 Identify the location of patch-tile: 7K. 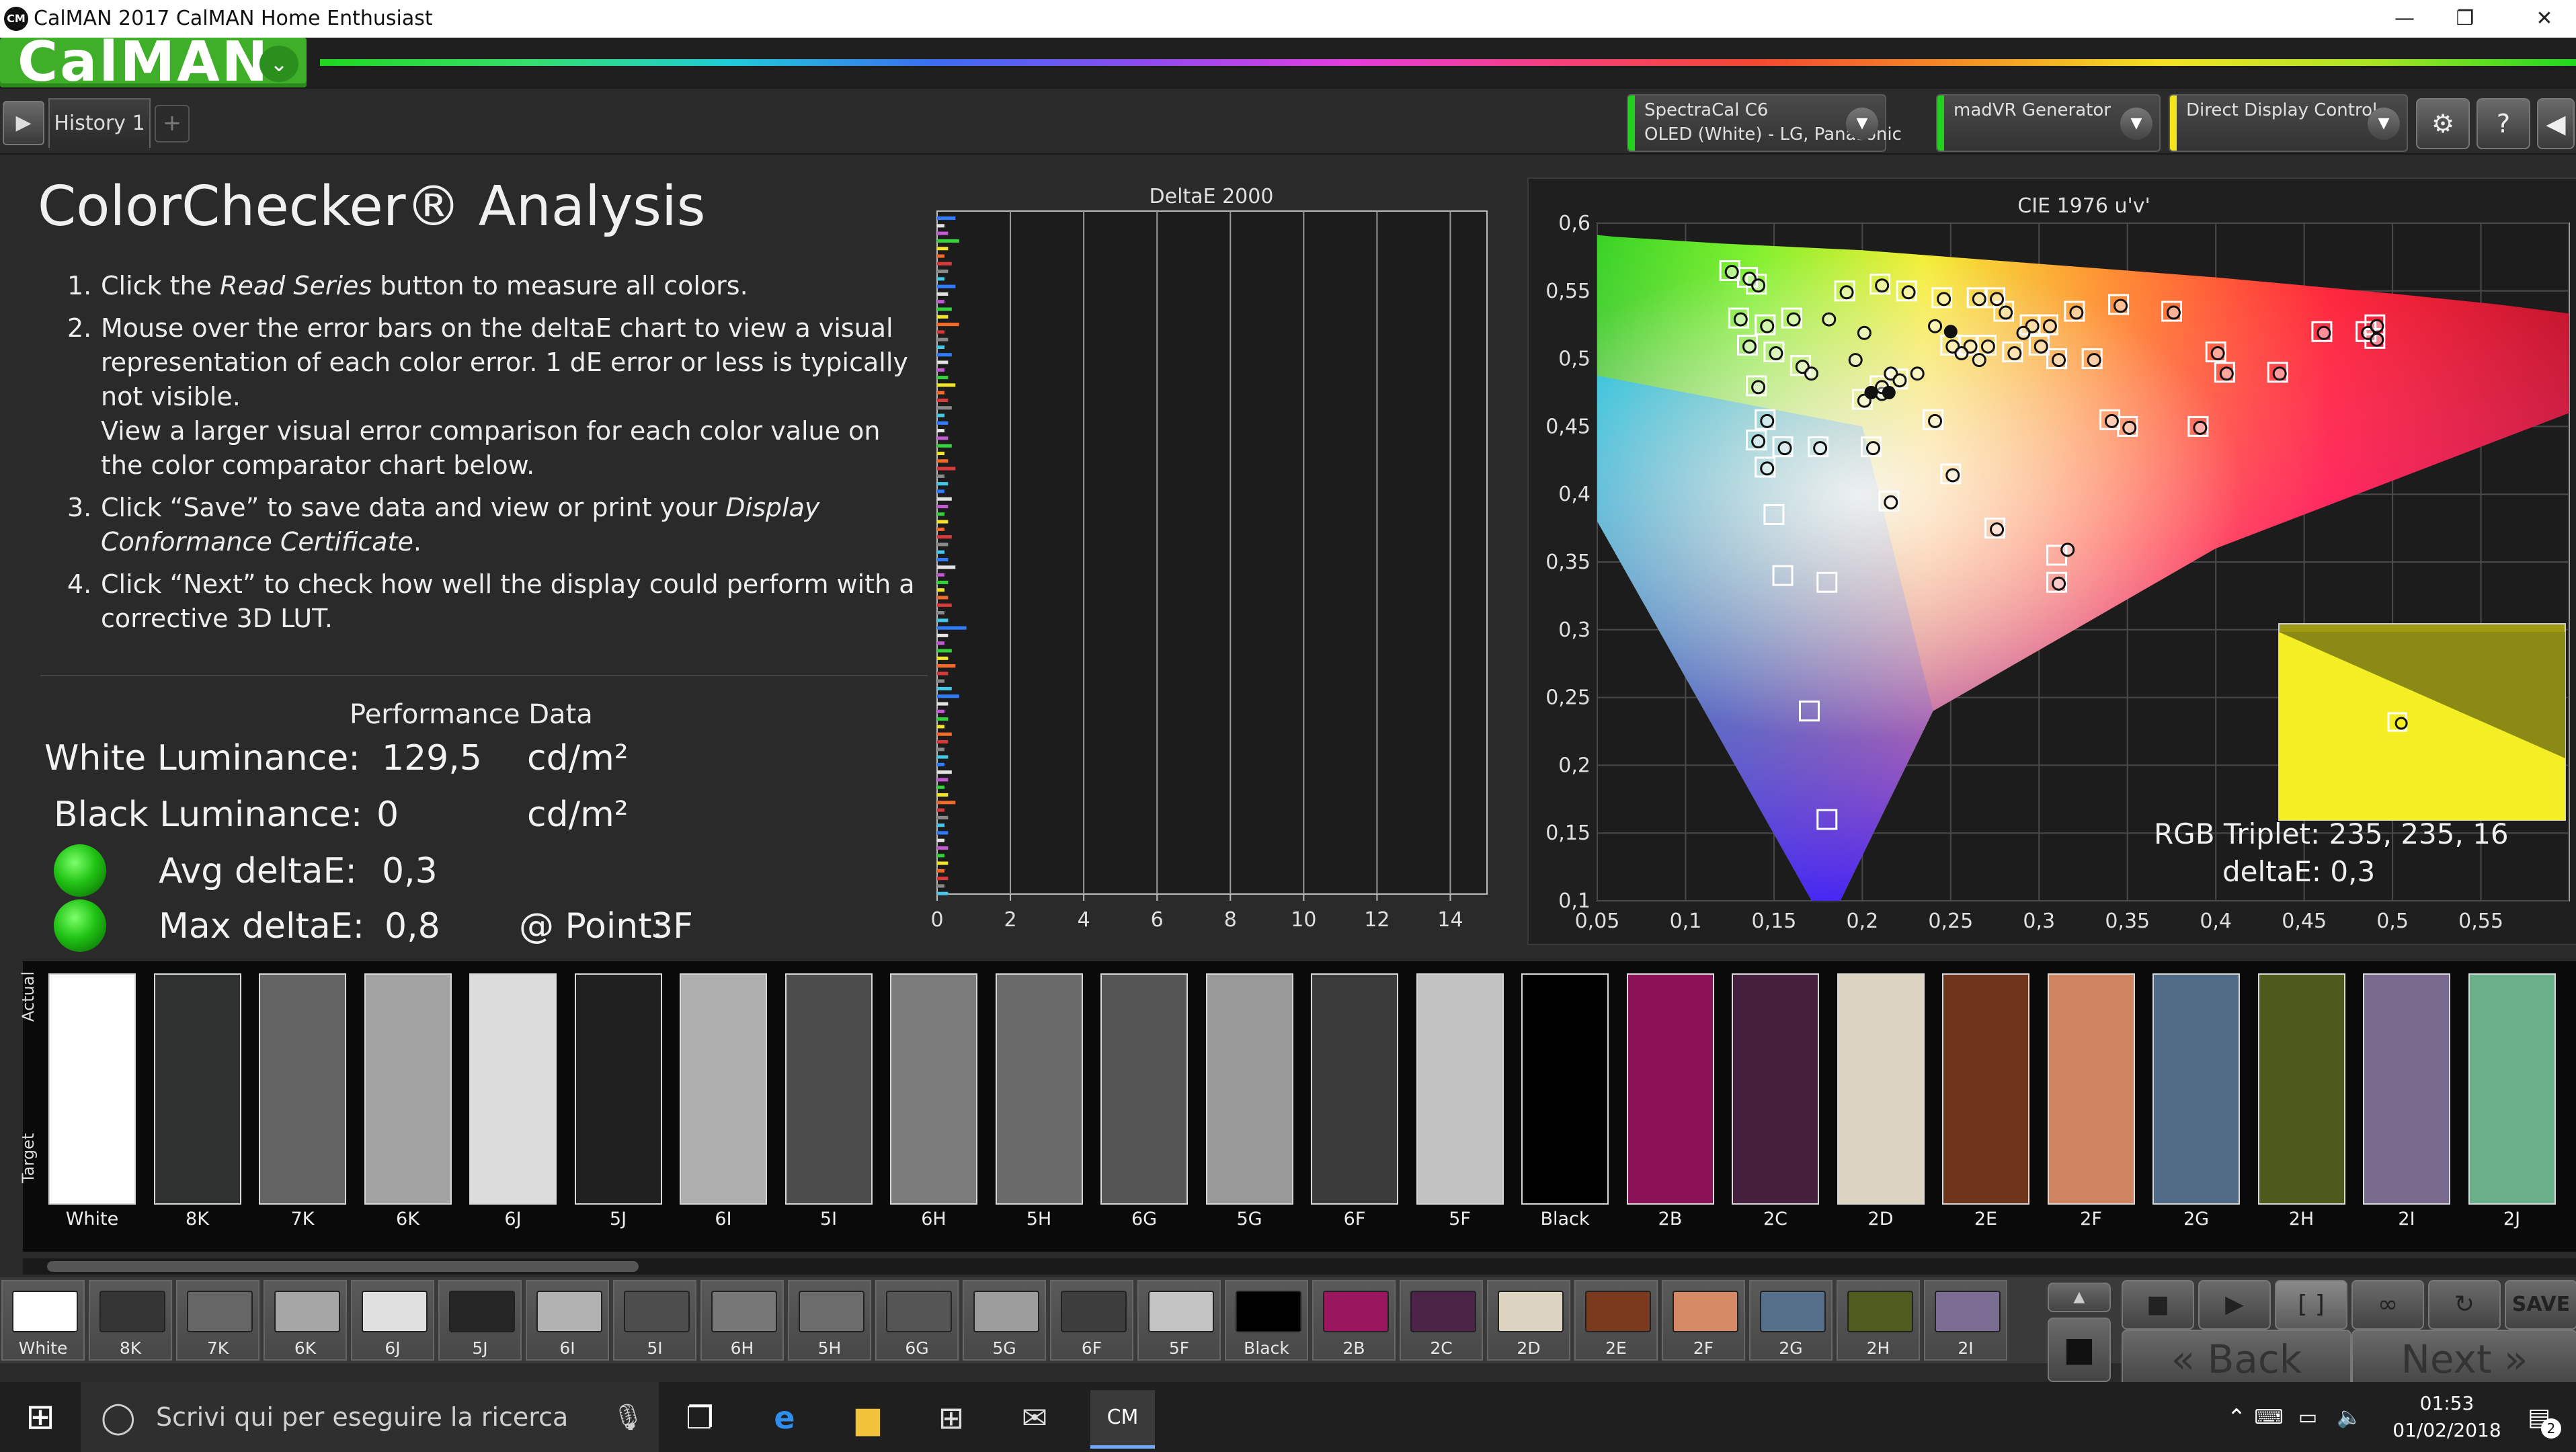
(217, 1320).